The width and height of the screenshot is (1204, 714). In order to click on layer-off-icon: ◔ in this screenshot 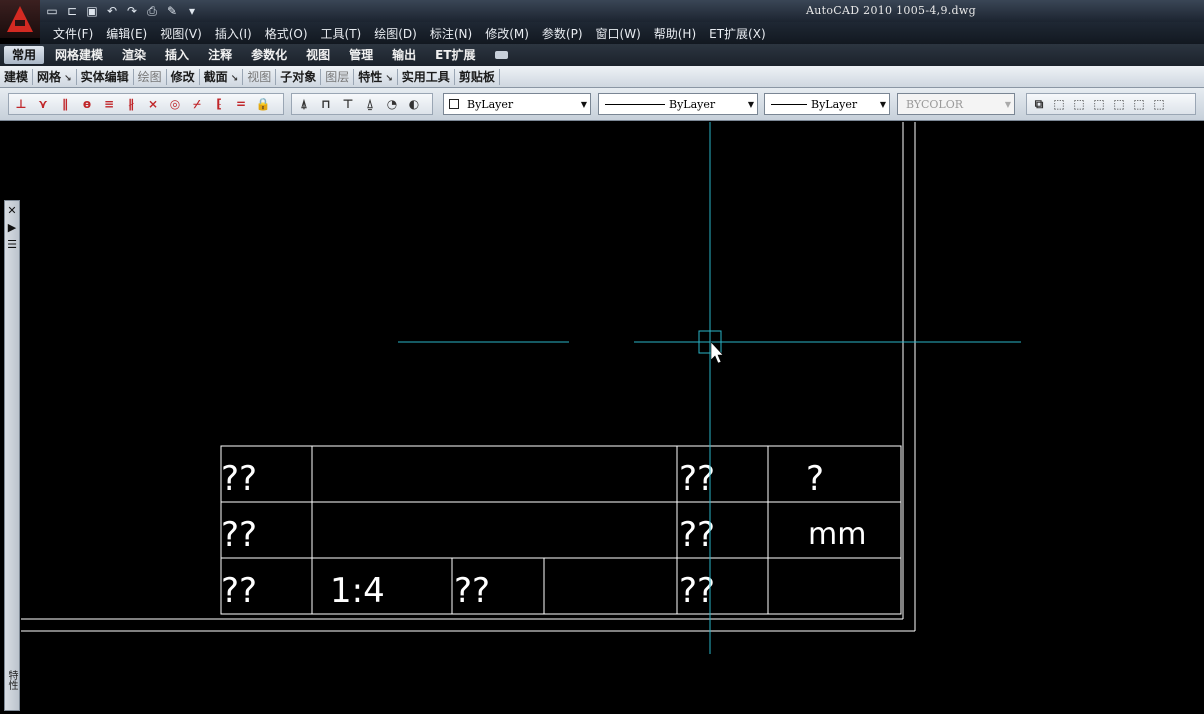, I will do `click(392, 104)`.